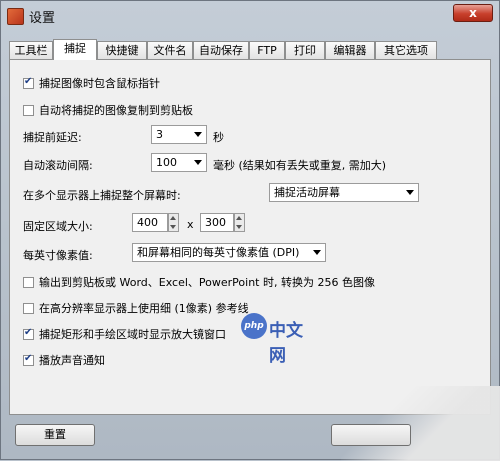 This screenshot has height=461, width=500. I want to click on magnifier-label: 捕捉矩形和手绘区域时显示放大镜窗口, so click(132, 334).